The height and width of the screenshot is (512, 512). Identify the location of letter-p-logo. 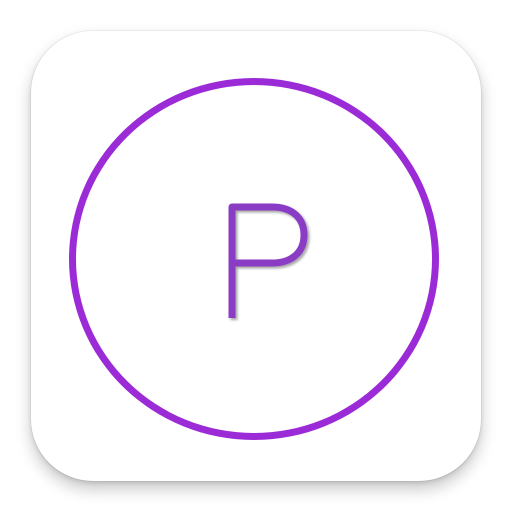
(269, 260).